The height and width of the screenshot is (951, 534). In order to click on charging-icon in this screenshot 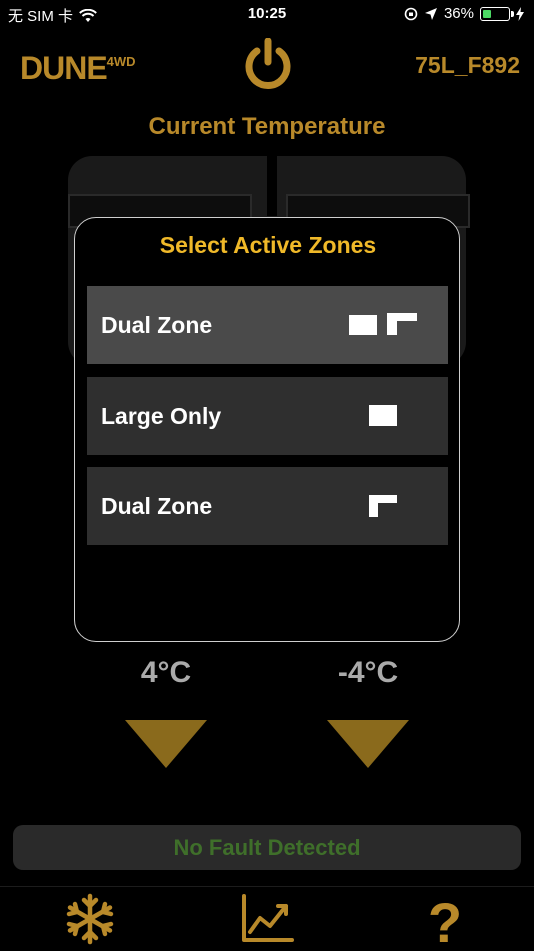, I will do `click(520, 13)`.